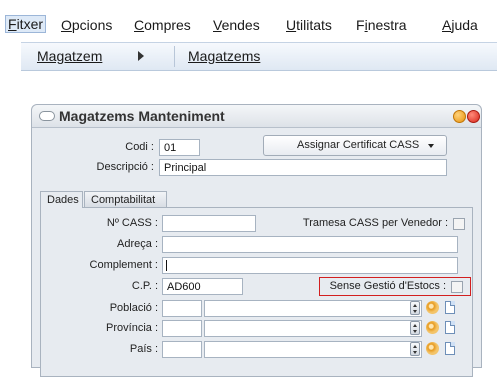 This screenshot has width=497, height=377. Describe the element at coordinates (132, 223) in the screenshot. I see `n-cass-label: Nº CASS :` at that location.